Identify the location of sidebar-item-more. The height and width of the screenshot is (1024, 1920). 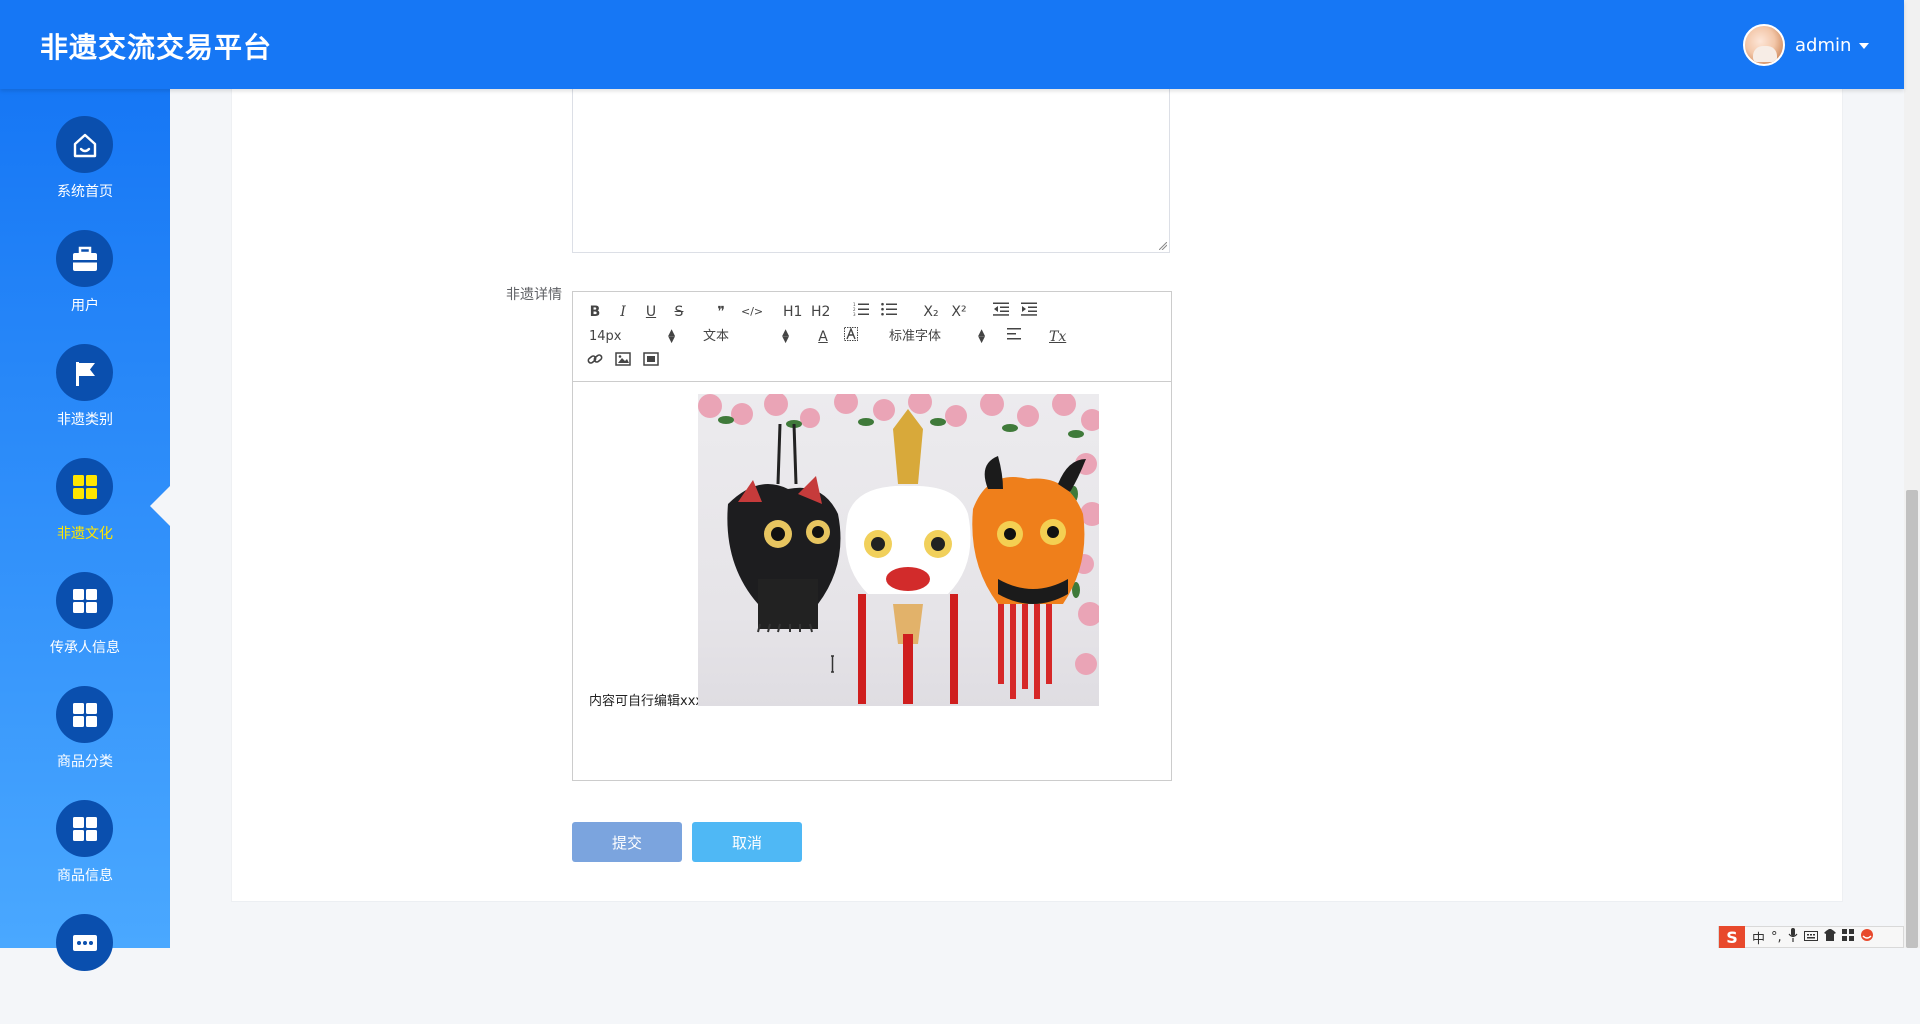
(85, 969).